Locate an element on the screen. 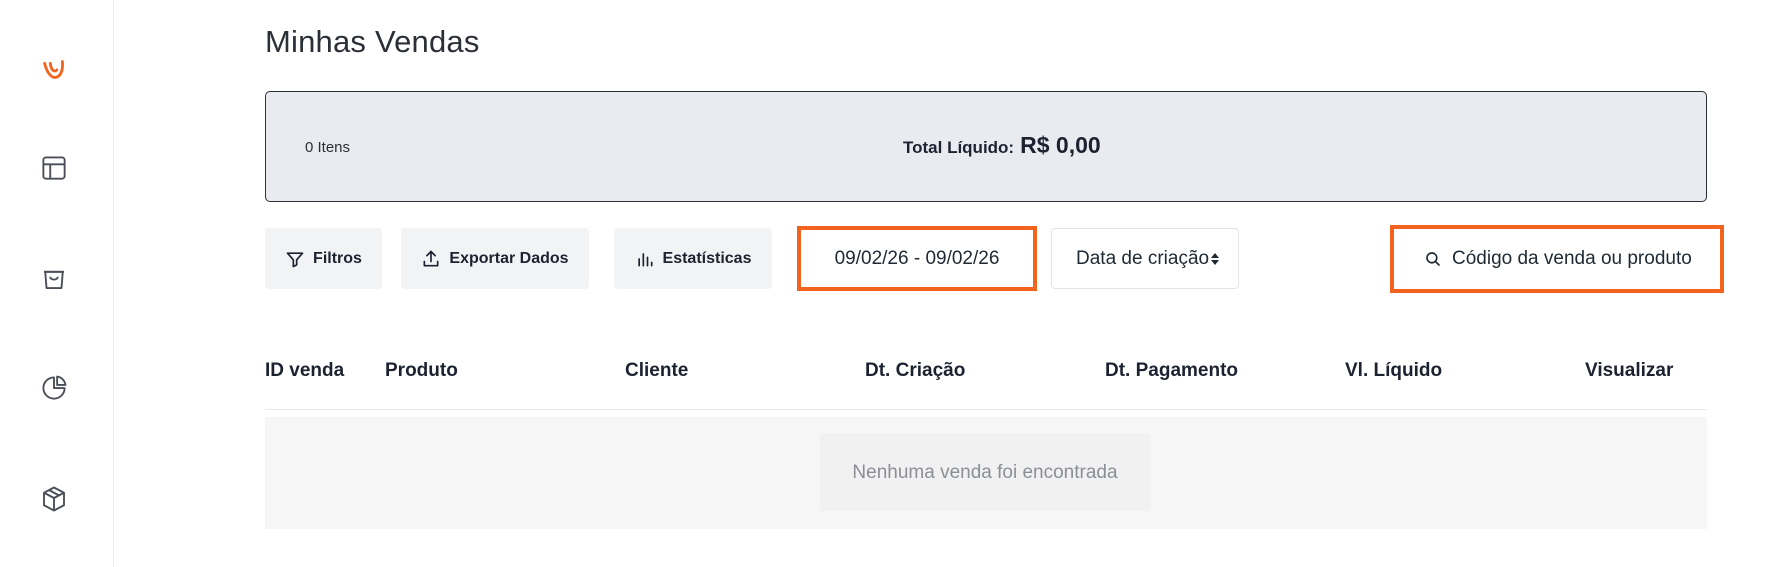 The width and height of the screenshot is (1787, 567). column-header-view: Visualizar is located at coordinates (1629, 371).